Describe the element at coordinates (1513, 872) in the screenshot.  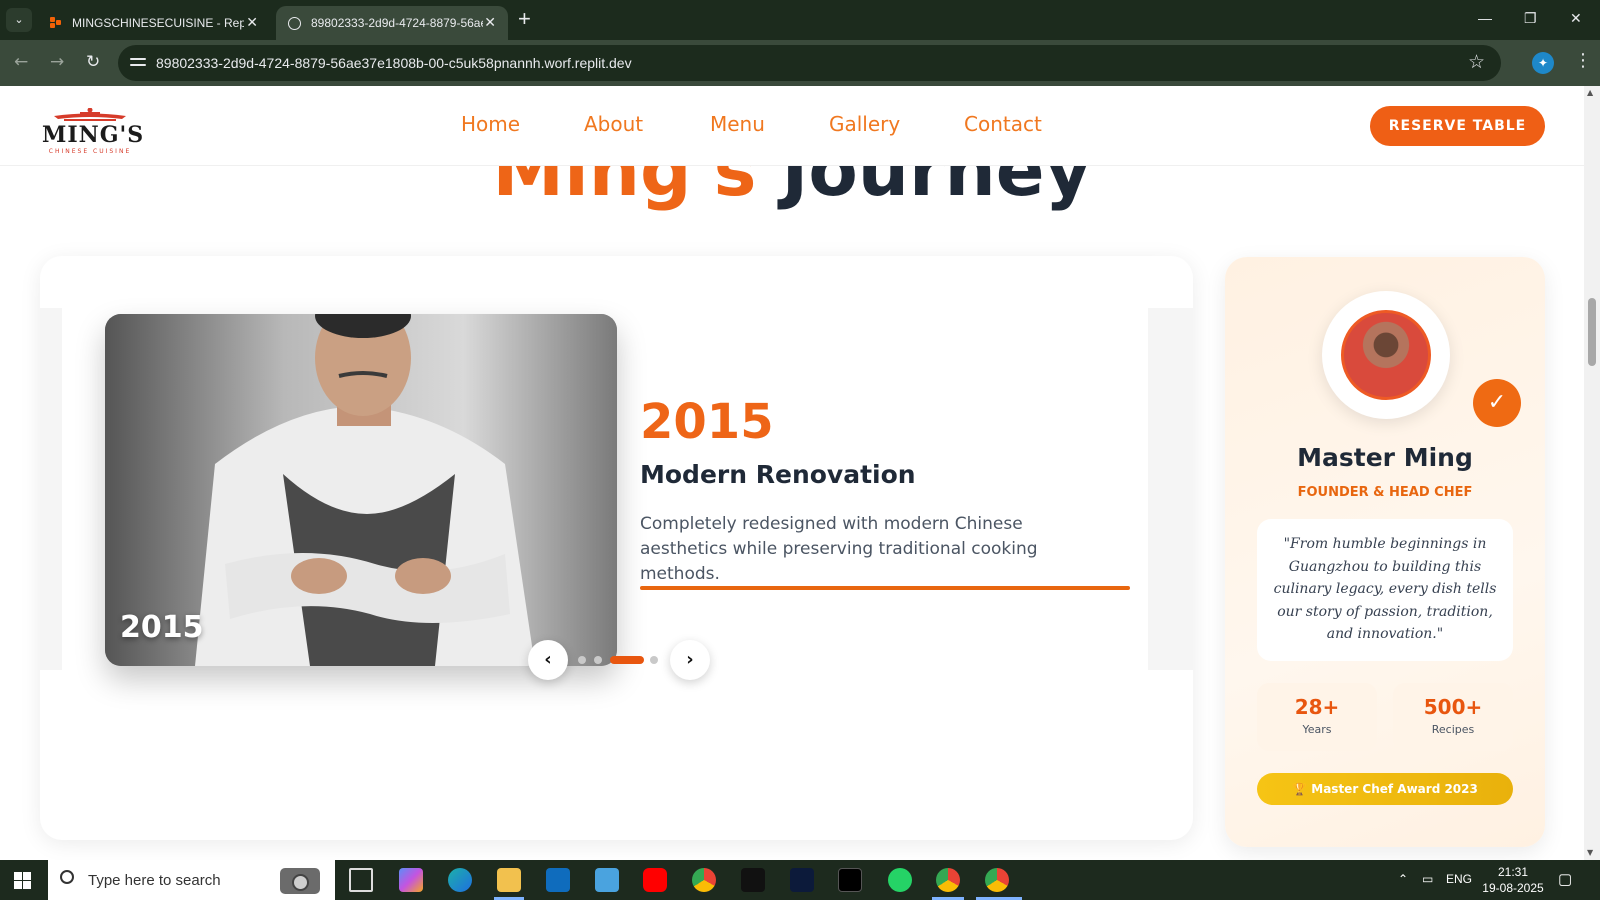
I see `clock-time: 21:31` at that location.